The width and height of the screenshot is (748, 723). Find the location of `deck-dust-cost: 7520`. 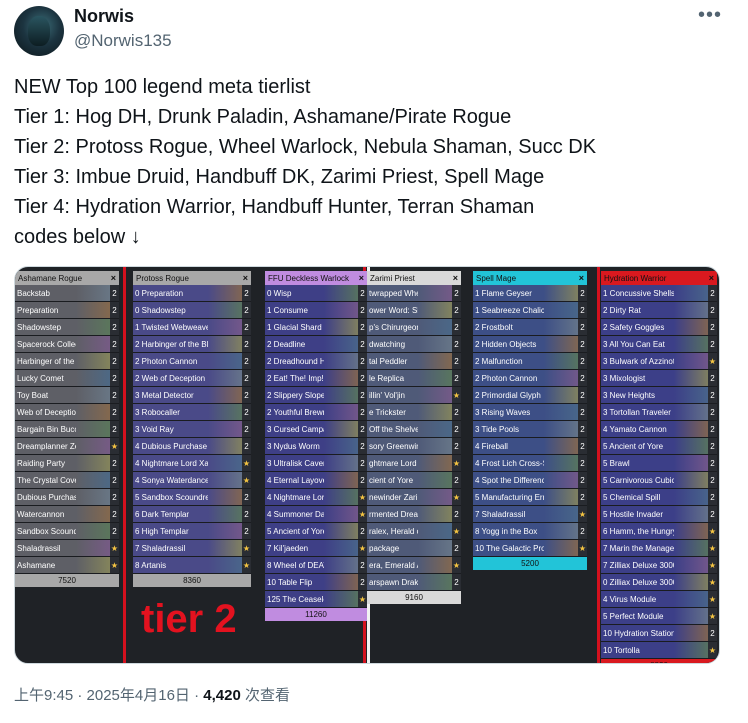

deck-dust-cost: 7520 is located at coordinates (67, 580).